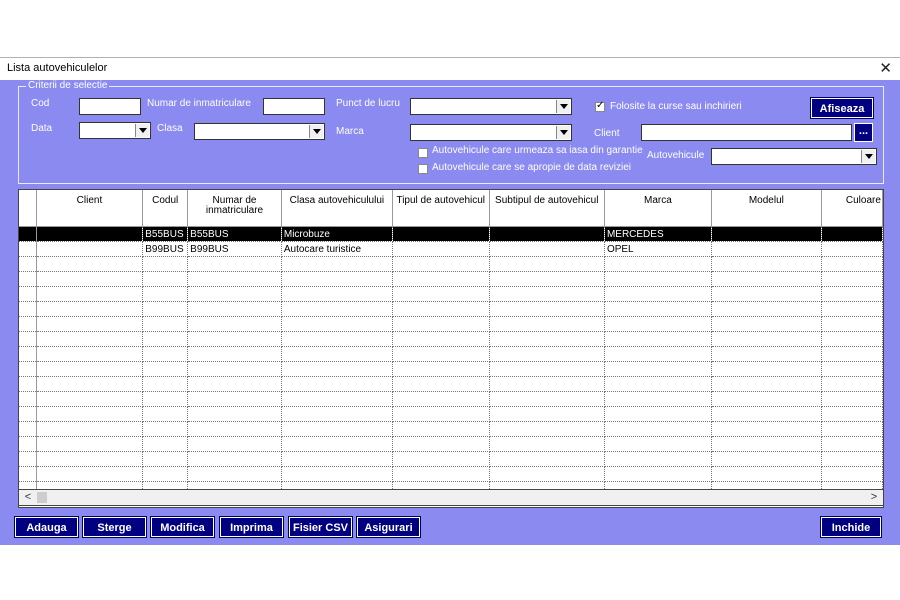 The width and height of the screenshot is (900, 600). I want to click on insurance-button: Asigurari, so click(388, 527).